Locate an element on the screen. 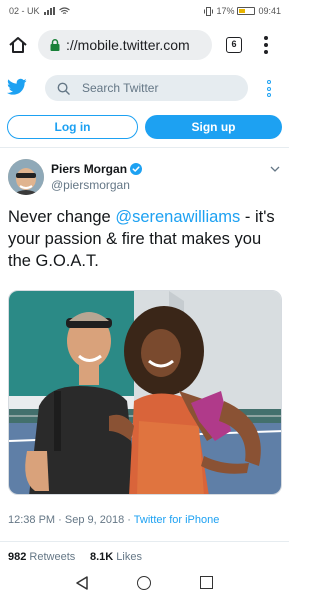 This screenshot has width=320, height=600. retweets-stat: 982 Retweets is located at coordinates (41, 557).